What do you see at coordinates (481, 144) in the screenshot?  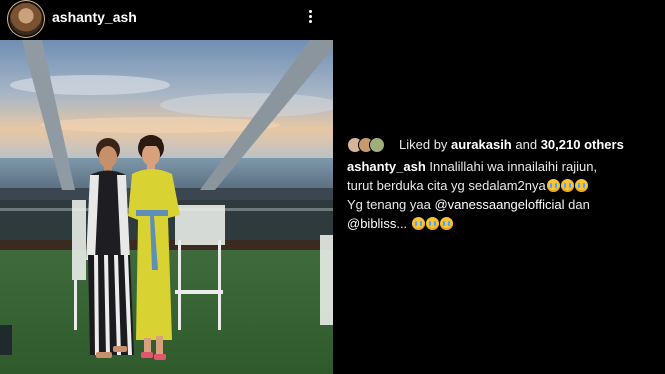 I see `liker-username: aurakasih` at bounding box center [481, 144].